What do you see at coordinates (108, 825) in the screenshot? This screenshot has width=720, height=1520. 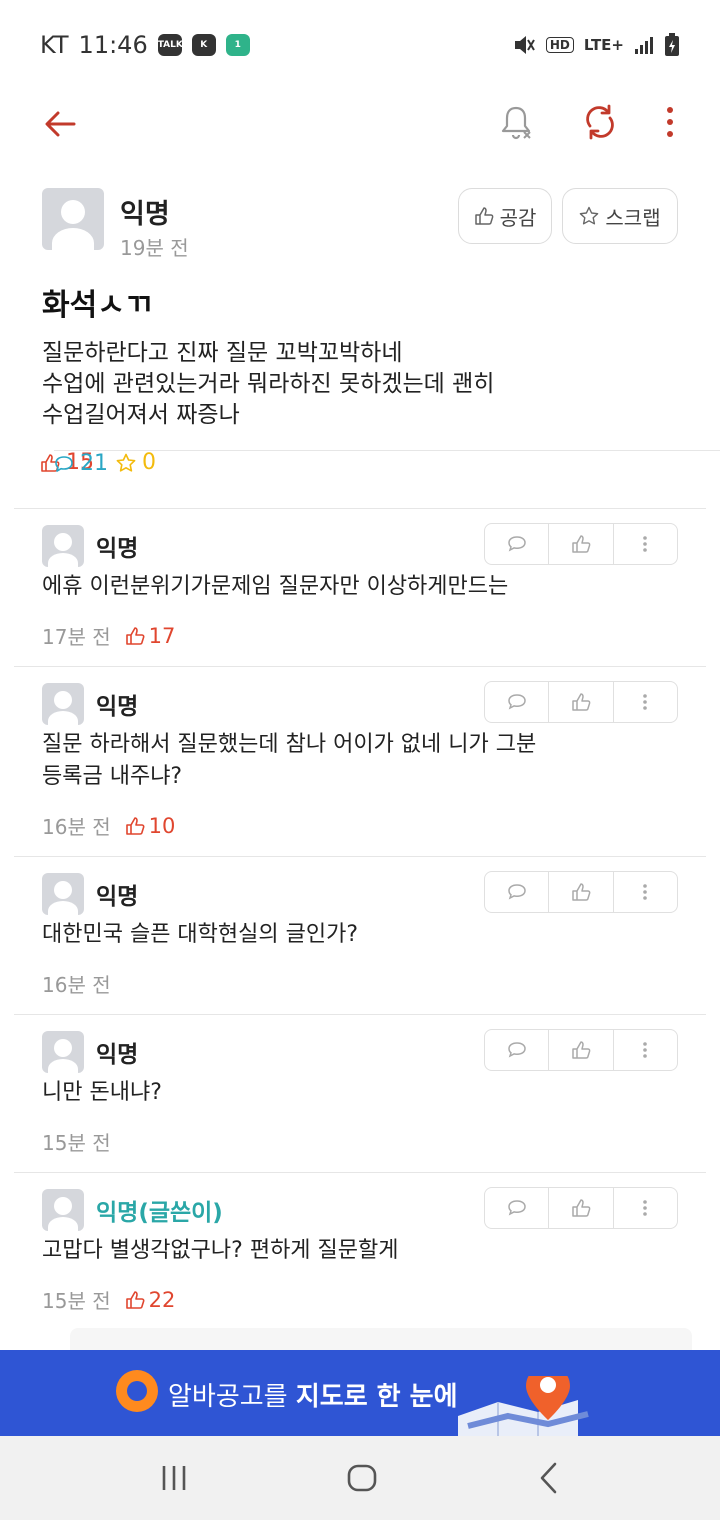 I see `comment-meta: 16분 전 10` at bounding box center [108, 825].